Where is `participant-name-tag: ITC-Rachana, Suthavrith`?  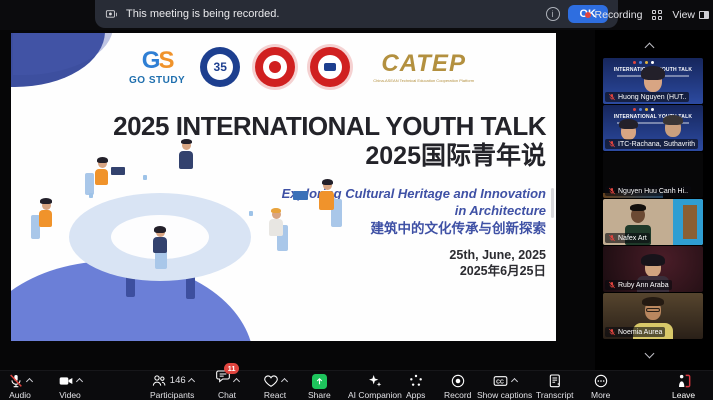 participant-name-tag: ITC-Rachana, Suthavrith is located at coordinates (652, 144).